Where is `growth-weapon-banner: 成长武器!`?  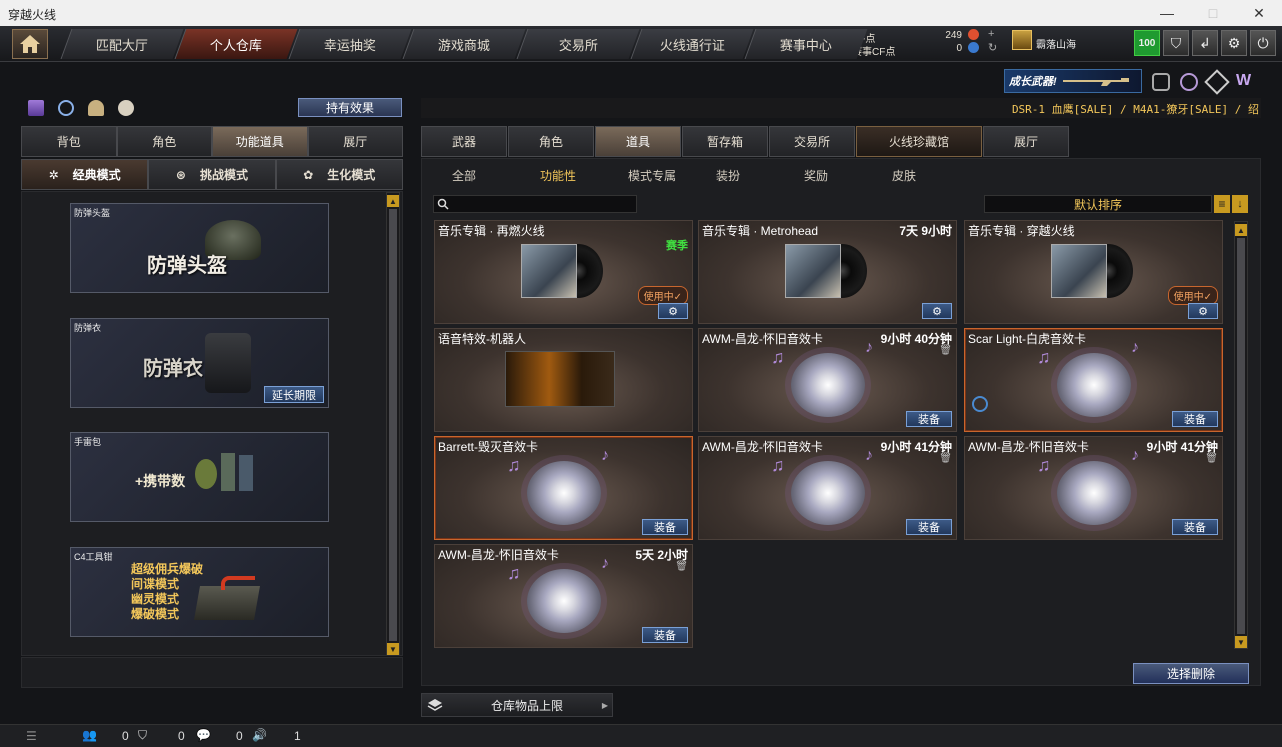 growth-weapon-banner: 成长武器! is located at coordinates (1073, 81).